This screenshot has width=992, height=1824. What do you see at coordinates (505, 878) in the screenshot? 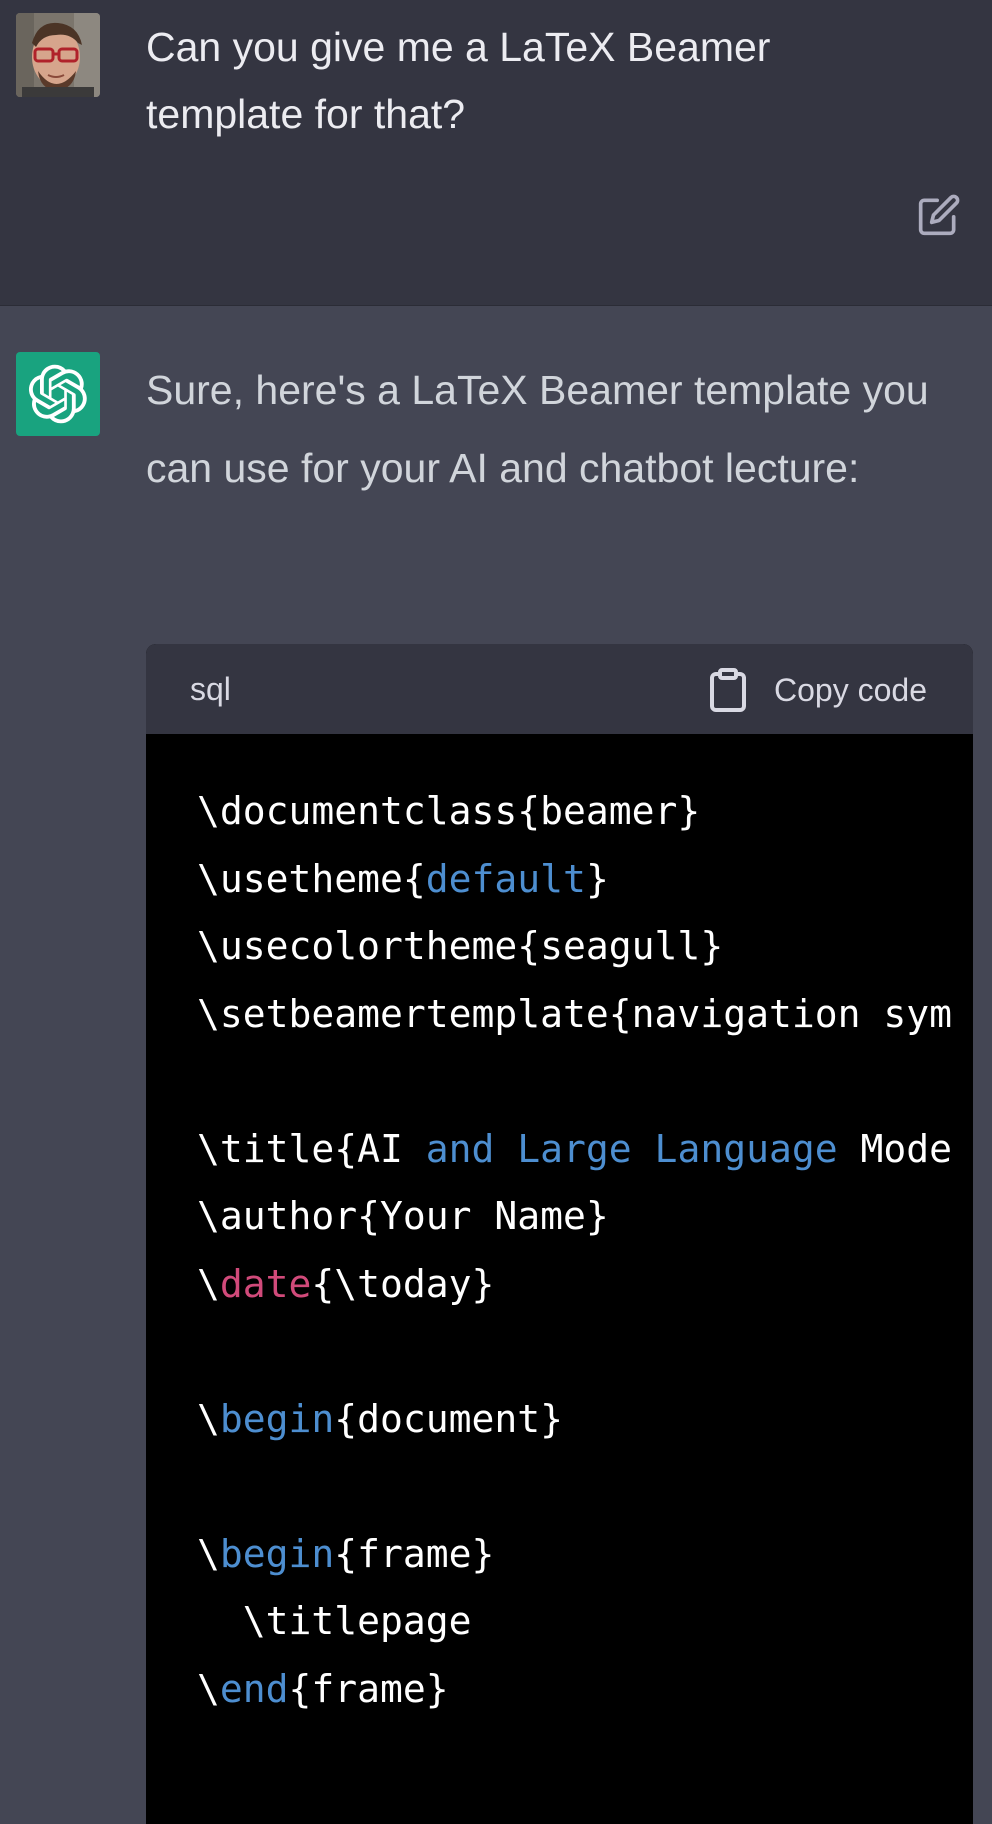
I see `code-keyword-token: default` at bounding box center [505, 878].